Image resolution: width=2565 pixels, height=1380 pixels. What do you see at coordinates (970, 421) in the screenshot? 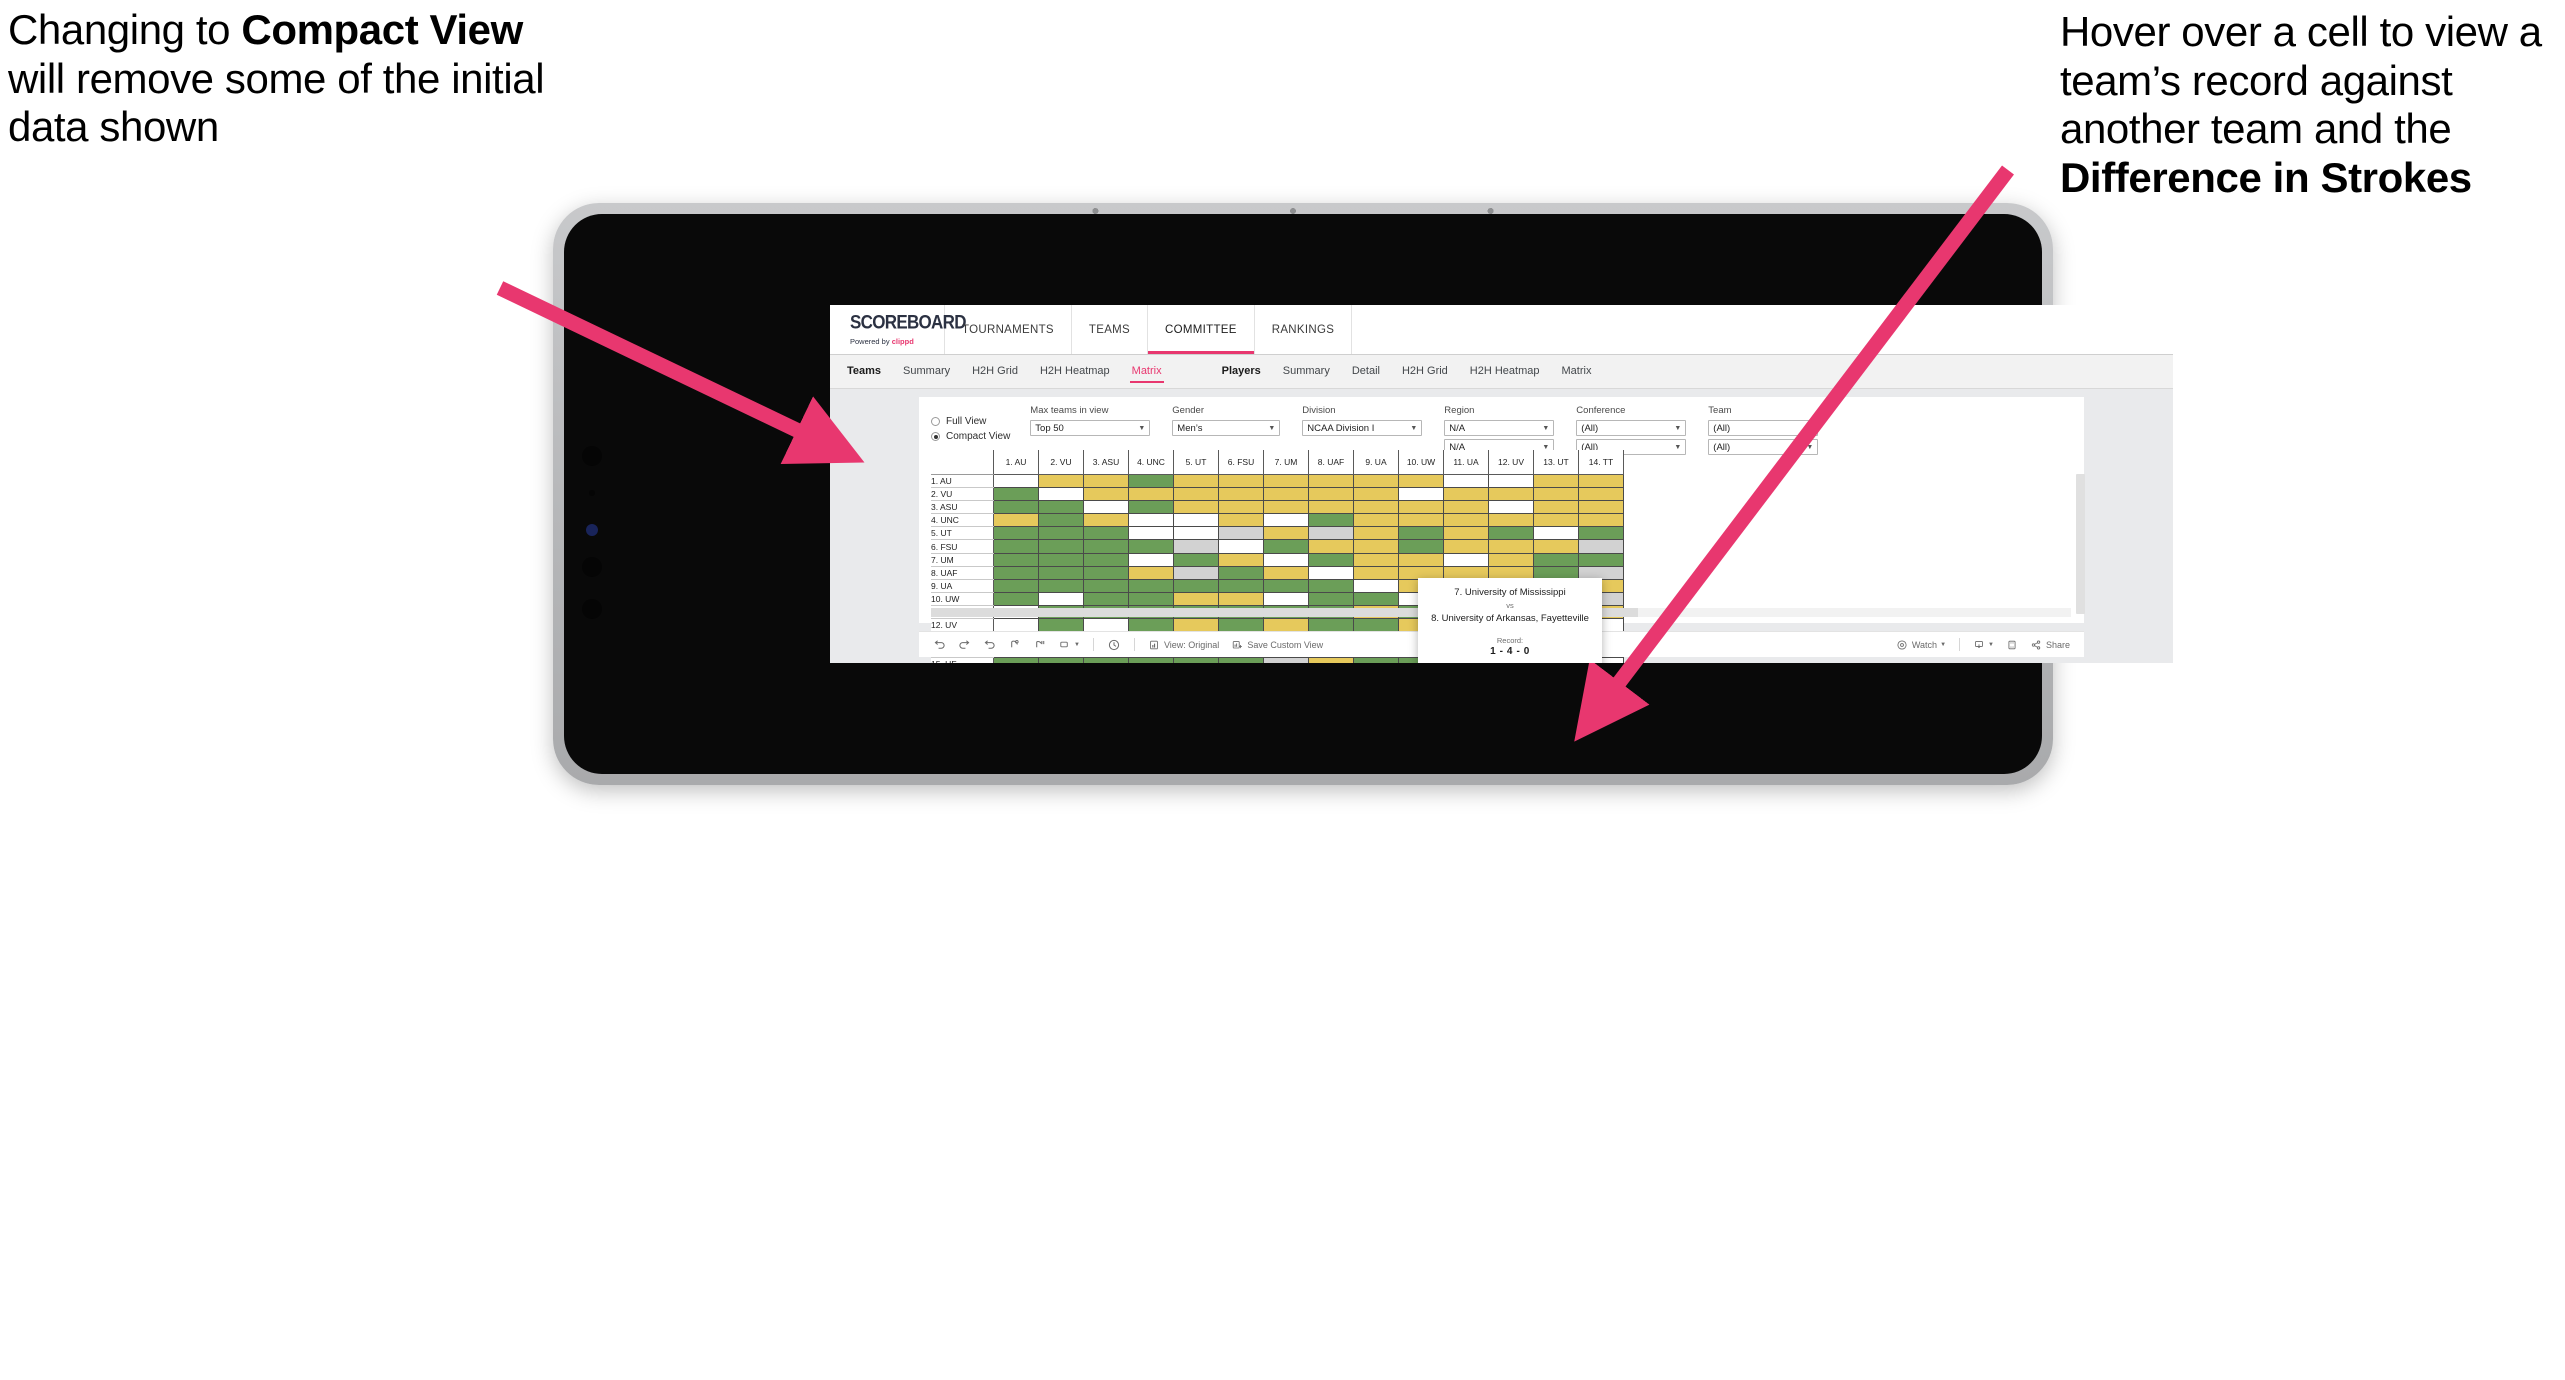
I see `radio-full-view: Full View` at bounding box center [970, 421].